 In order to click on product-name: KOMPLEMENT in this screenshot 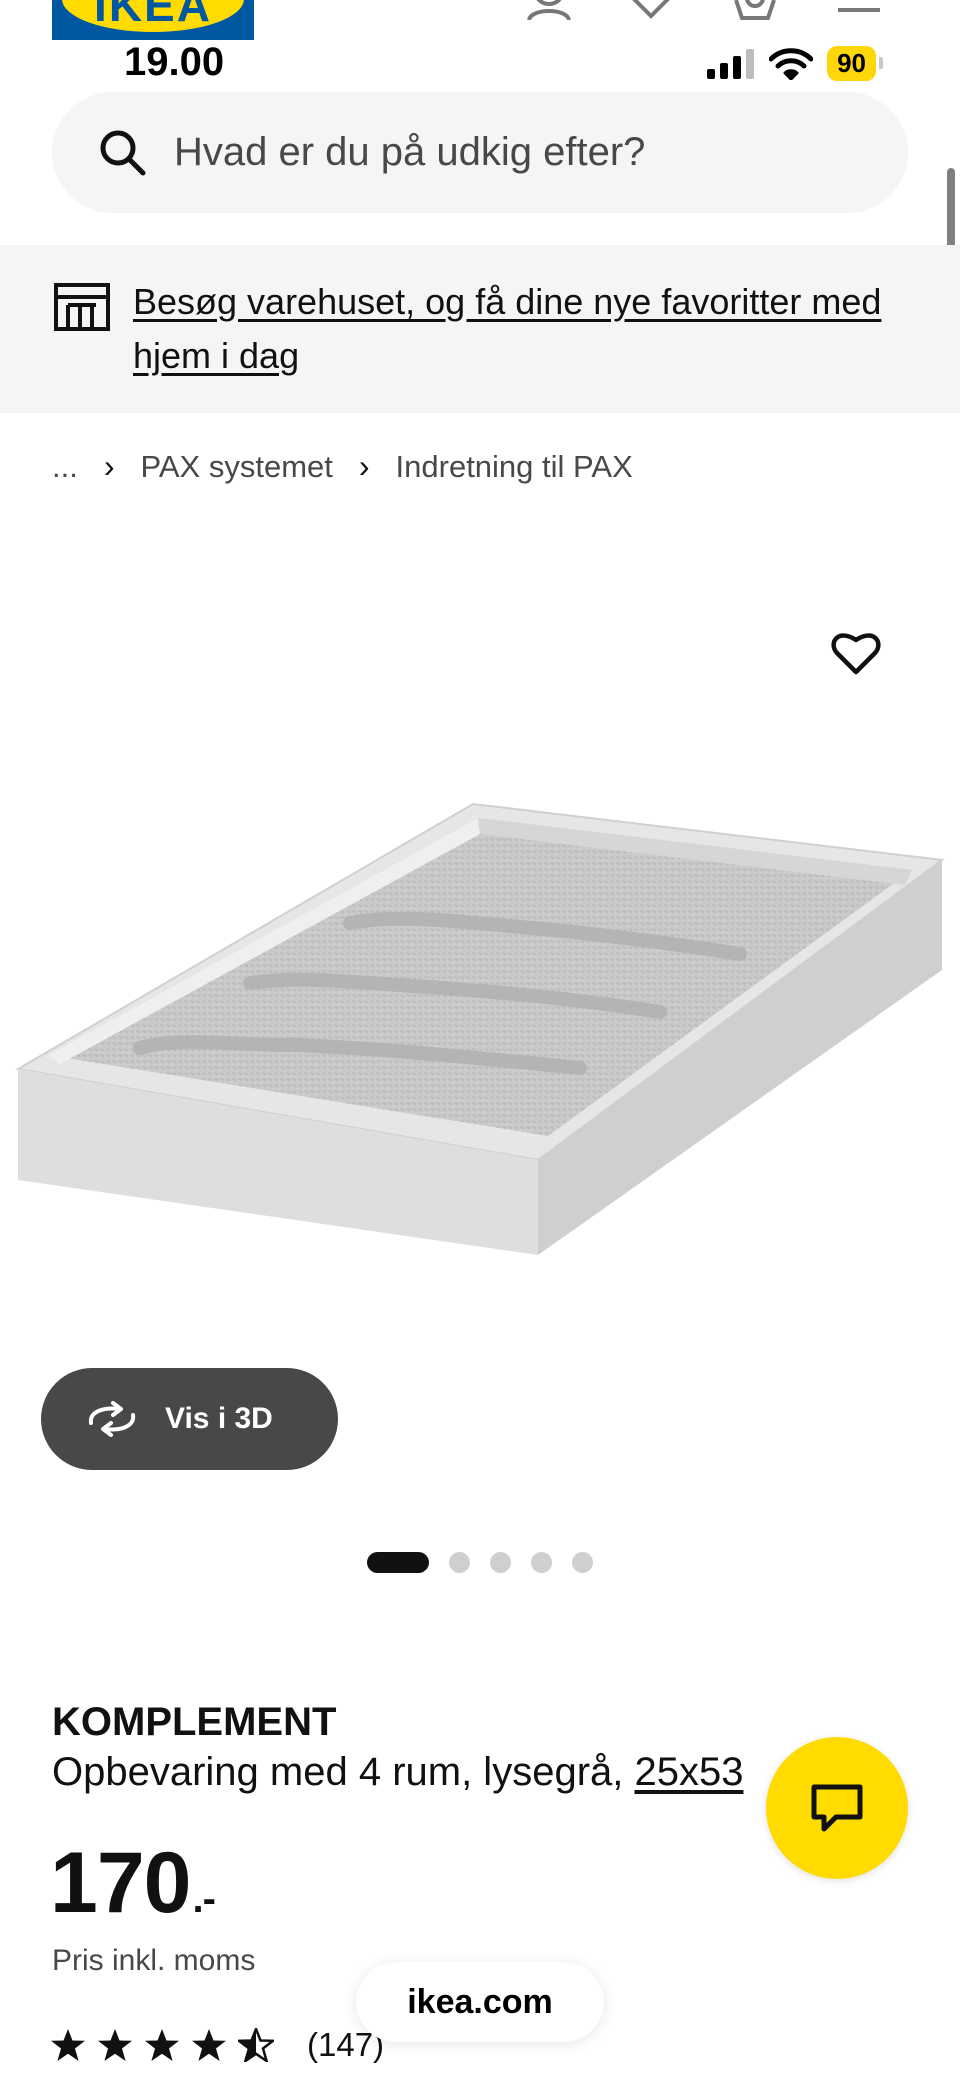, I will do `click(194, 1722)`.